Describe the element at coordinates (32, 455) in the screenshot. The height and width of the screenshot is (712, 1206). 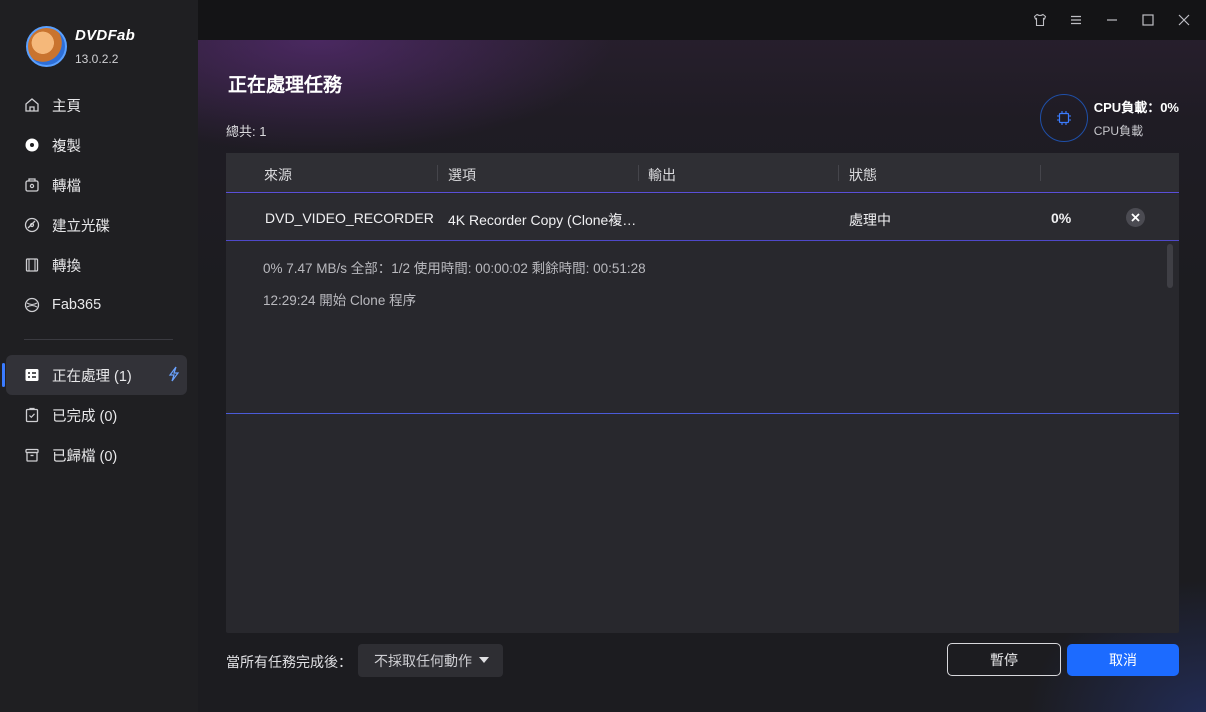
I see `archive-icon` at that location.